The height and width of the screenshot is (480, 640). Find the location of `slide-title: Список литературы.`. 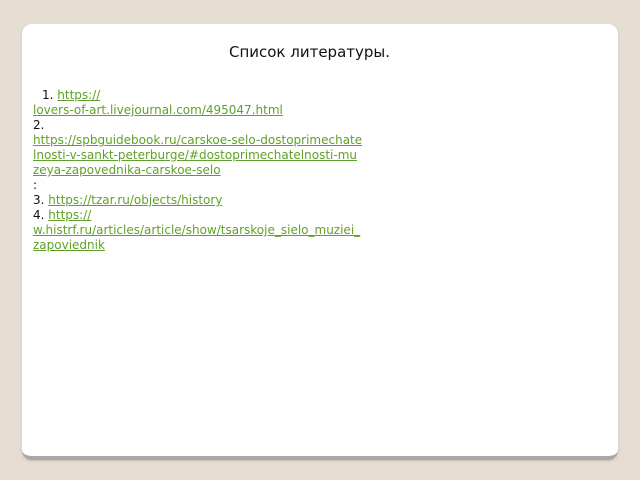

slide-title: Список литературы. is located at coordinates (309, 52).